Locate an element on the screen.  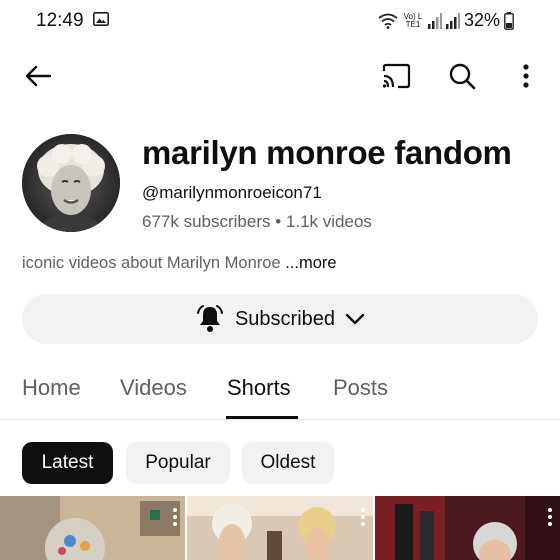
avatar-image is located at coordinates (71, 183).